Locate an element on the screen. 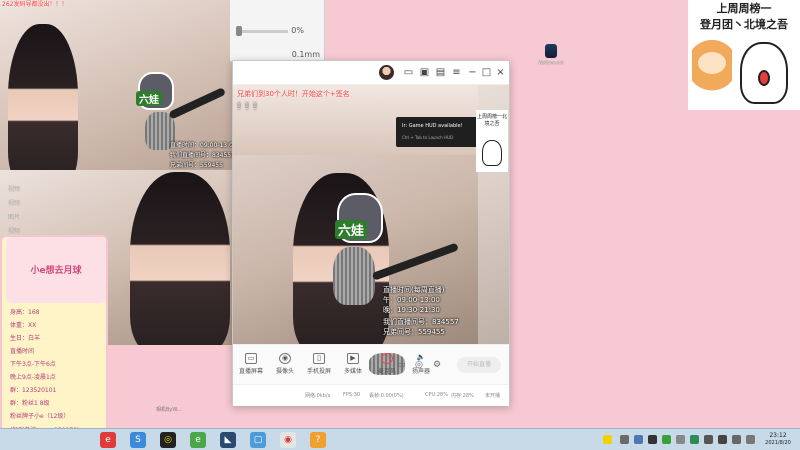 The width and height of the screenshot is (800, 450). ghost-mouth is located at coordinates (764, 78).